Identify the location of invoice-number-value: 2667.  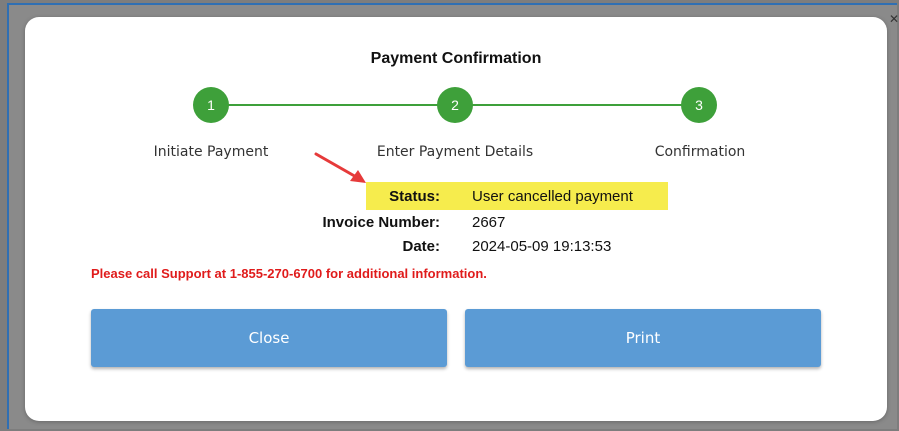
(489, 222).